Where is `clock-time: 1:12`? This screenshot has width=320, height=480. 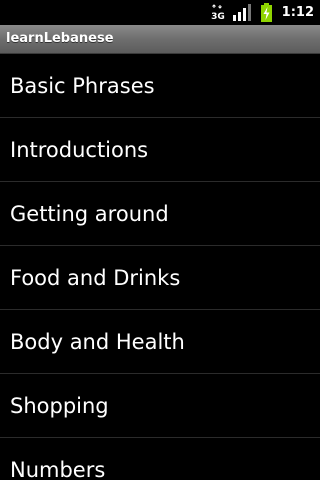
clock-time: 1:12 is located at coordinates (297, 12).